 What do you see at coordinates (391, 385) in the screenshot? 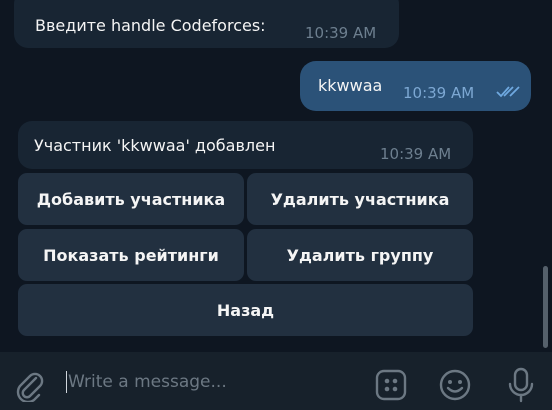
I see `command-menu-icon` at bounding box center [391, 385].